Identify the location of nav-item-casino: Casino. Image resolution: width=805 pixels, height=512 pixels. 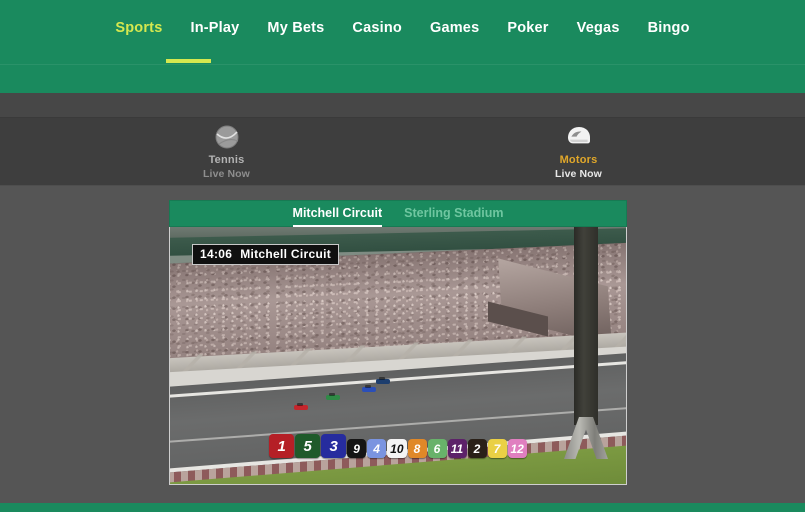
(377, 28).